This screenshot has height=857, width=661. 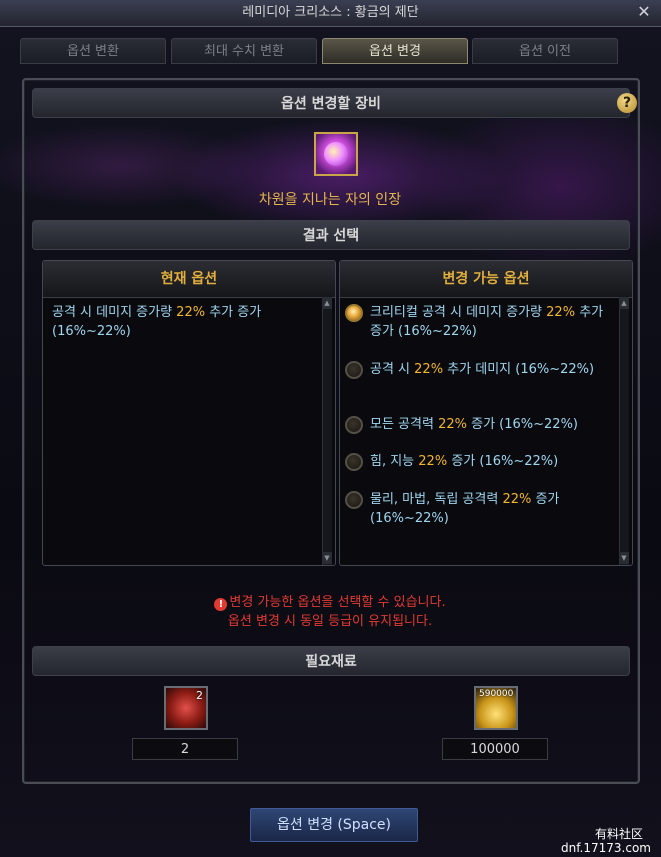 I want to click on seal-item-icon, so click(x=336, y=154).